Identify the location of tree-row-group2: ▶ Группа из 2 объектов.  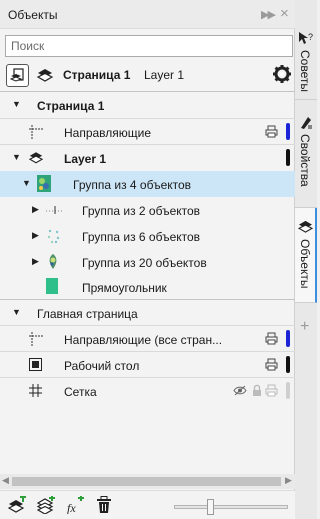
(147, 210).